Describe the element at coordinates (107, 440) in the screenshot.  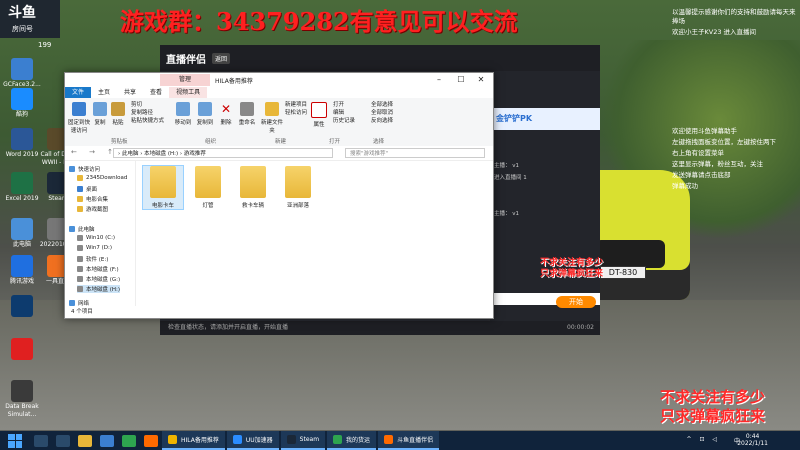
I see `edge-icon` at that location.